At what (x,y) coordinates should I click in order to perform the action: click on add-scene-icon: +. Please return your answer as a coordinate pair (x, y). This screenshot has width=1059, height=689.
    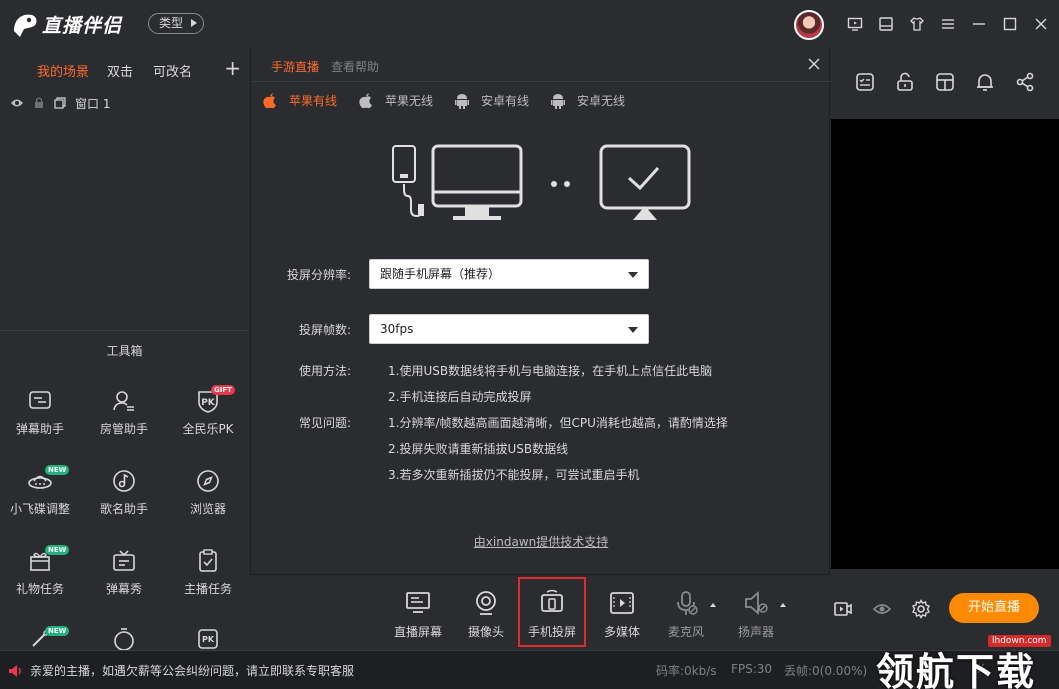
    Looking at the image, I should click on (232, 68).